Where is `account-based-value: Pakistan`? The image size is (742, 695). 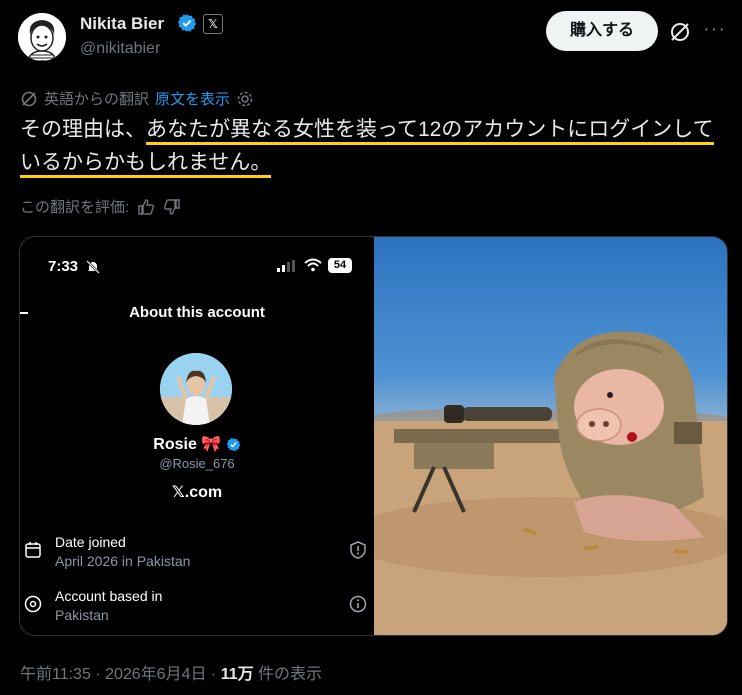
account-based-value: Pakistan is located at coordinates (82, 615).